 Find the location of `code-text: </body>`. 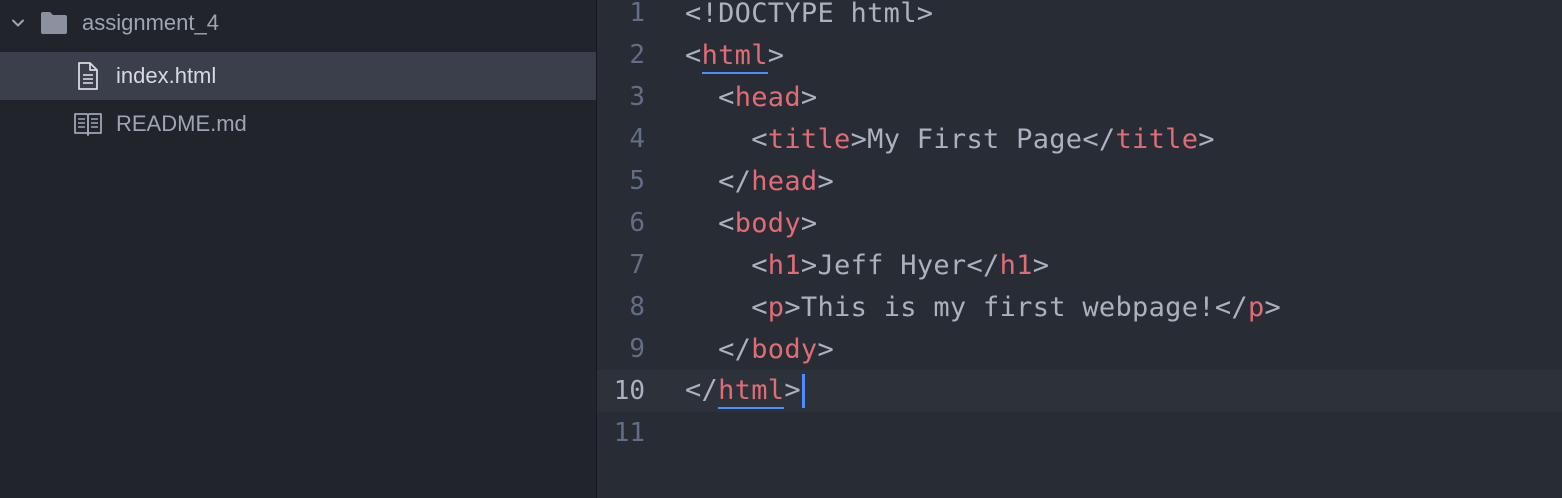

code-text: </body> is located at coordinates (759, 349).